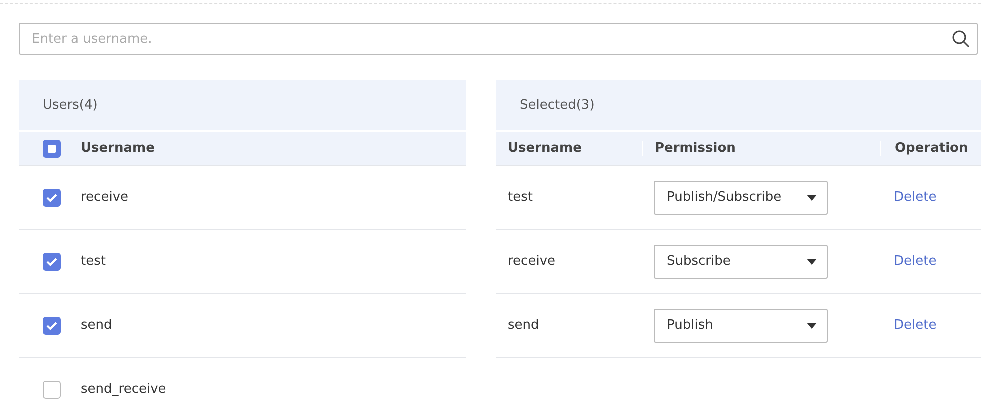 The height and width of the screenshot is (401, 981). Describe the element at coordinates (961, 39) in the screenshot. I see `search-icon` at that location.